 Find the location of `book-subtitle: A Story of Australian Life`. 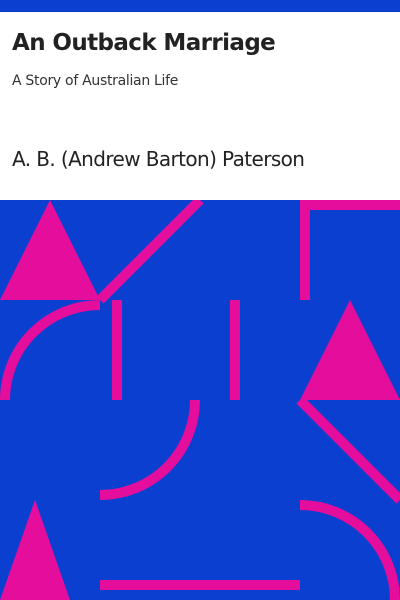

book-subtitle: A Story of Australian Life is located at coordinates (95, 81).